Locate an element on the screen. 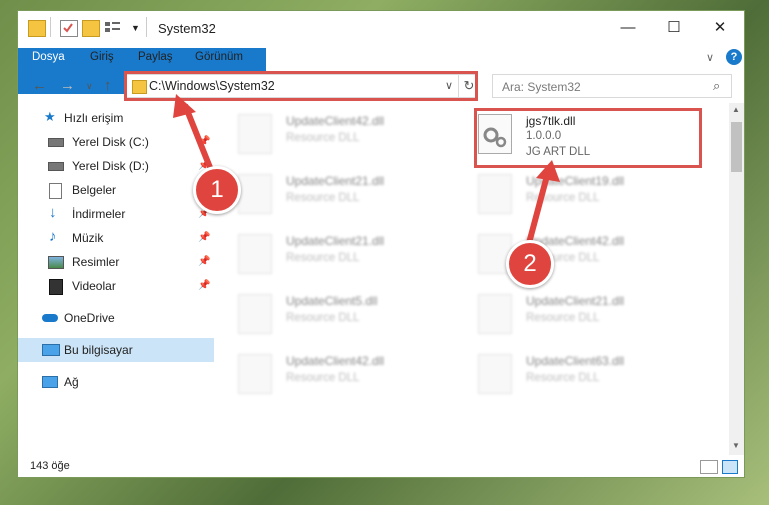 The image size is (769, 505). arrow-2-head is located at coordinates (548, 171).